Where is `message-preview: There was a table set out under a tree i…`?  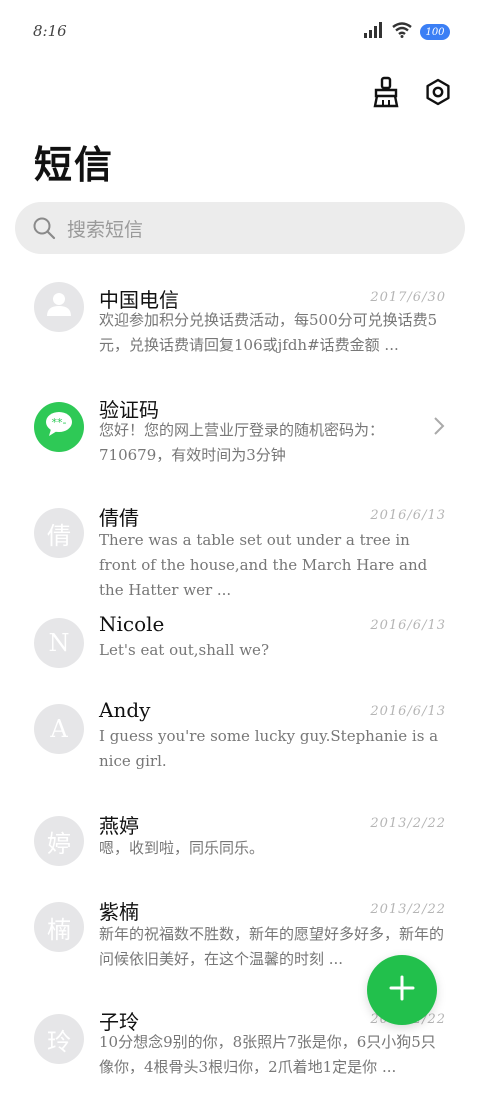
message-preview: There was a table set out under a tree i… is located at coordinates (263, 565).